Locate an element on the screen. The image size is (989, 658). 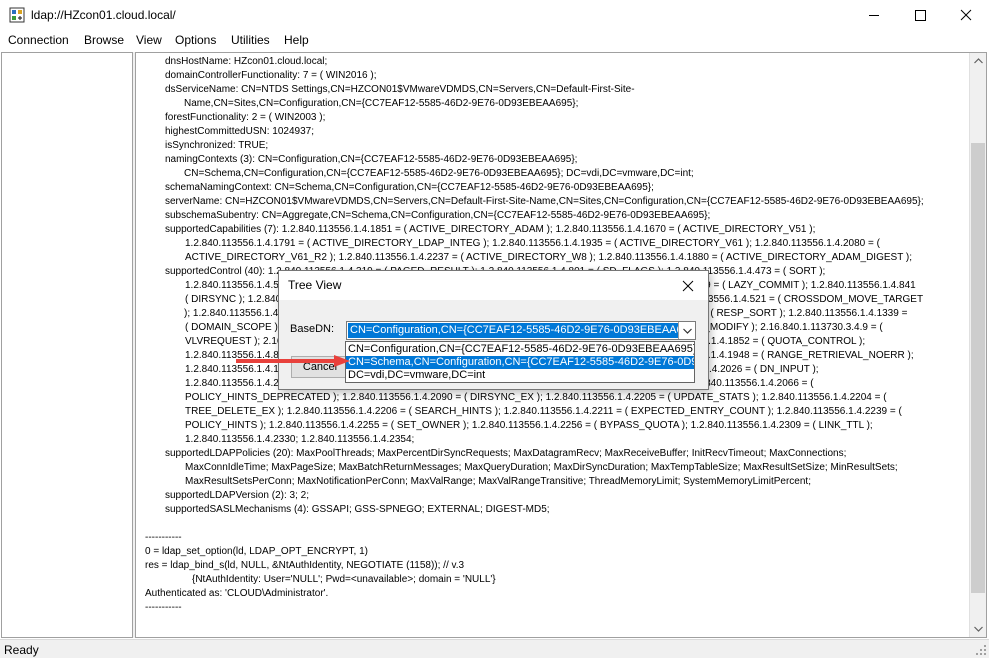
close-button is located at coordinates (966, 15).